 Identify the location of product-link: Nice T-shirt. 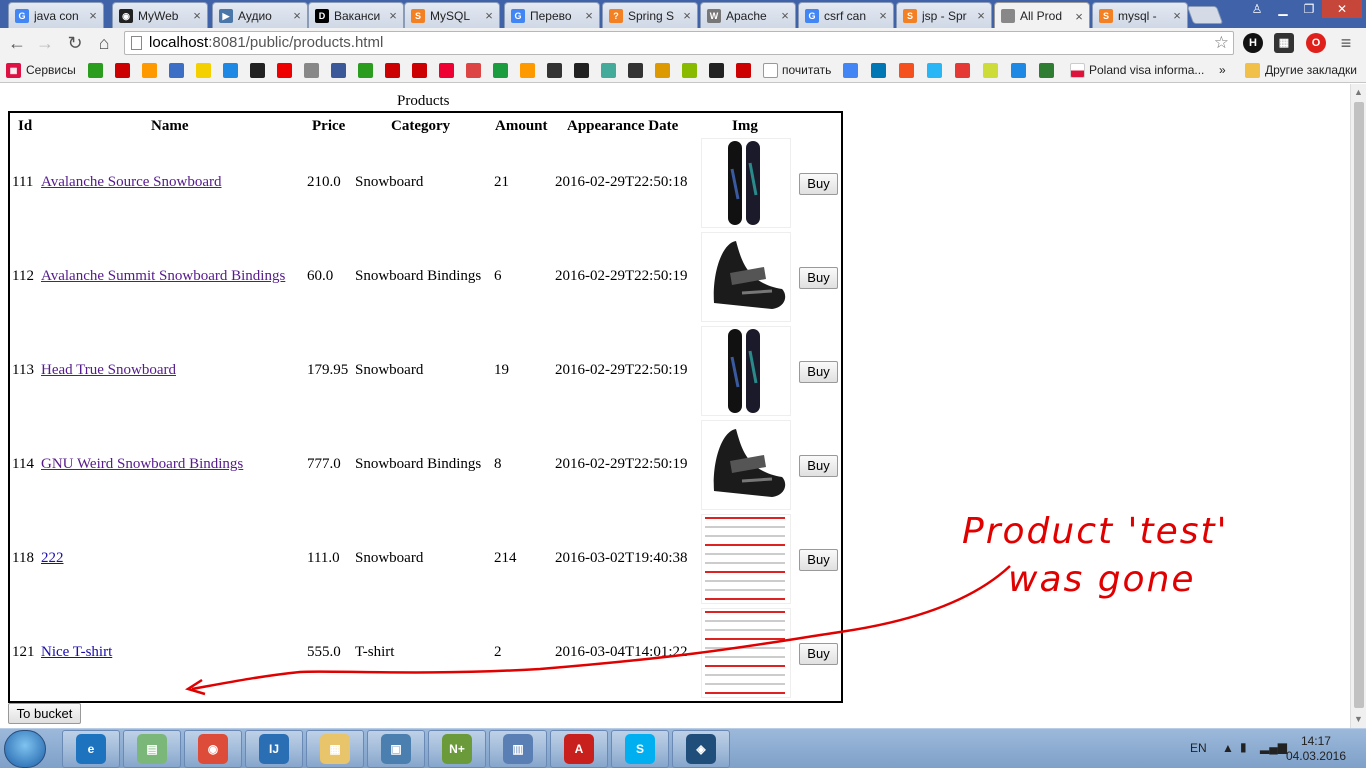
(76, 652).